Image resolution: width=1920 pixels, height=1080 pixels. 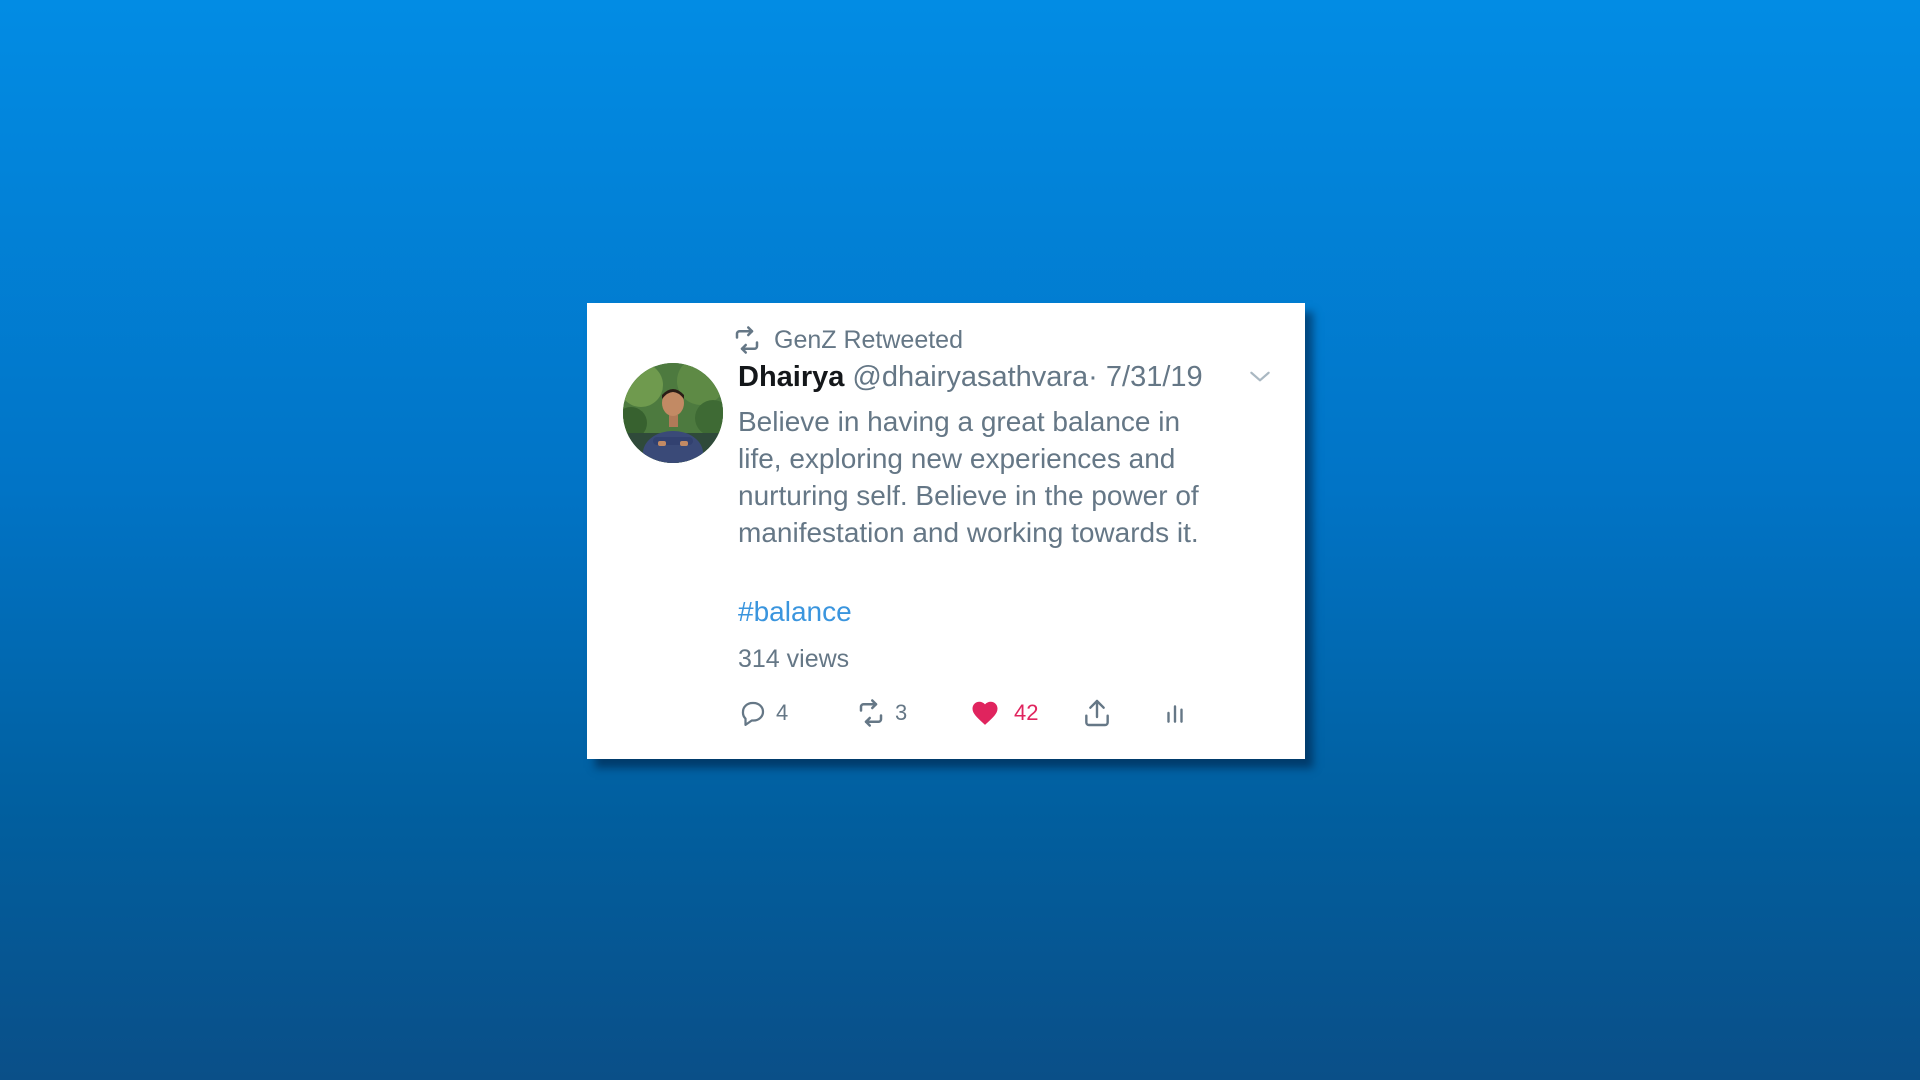 I want to click on analytics-icon, so click(x=1175, y=714).